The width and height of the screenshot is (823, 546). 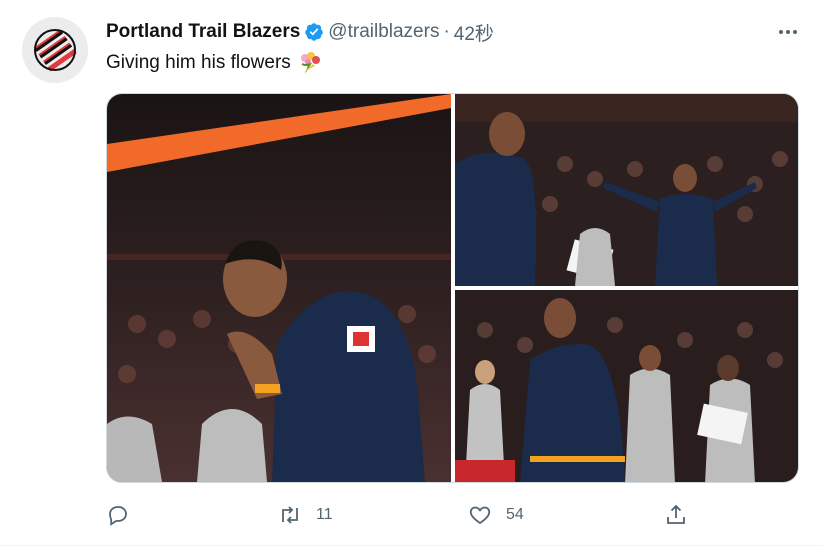 I want to click on reply-button, so click(x=125, y=515).